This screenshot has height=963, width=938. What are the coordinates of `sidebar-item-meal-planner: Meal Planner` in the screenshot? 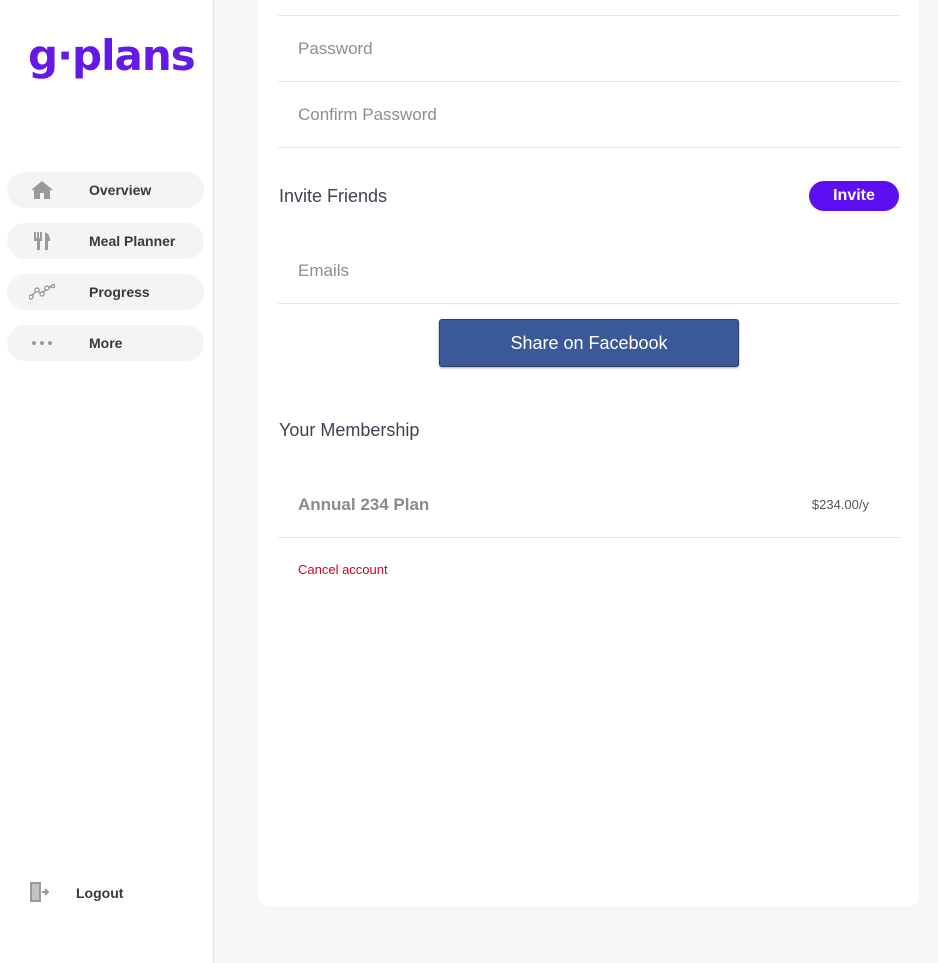 It's located at (105, 241).